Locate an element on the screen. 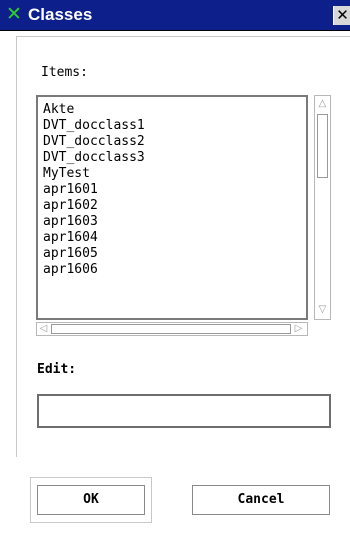 The height and width of the screenshot is (543, 350). scroll-up-arrow-icon: △ is located at coordinates (322, 103).